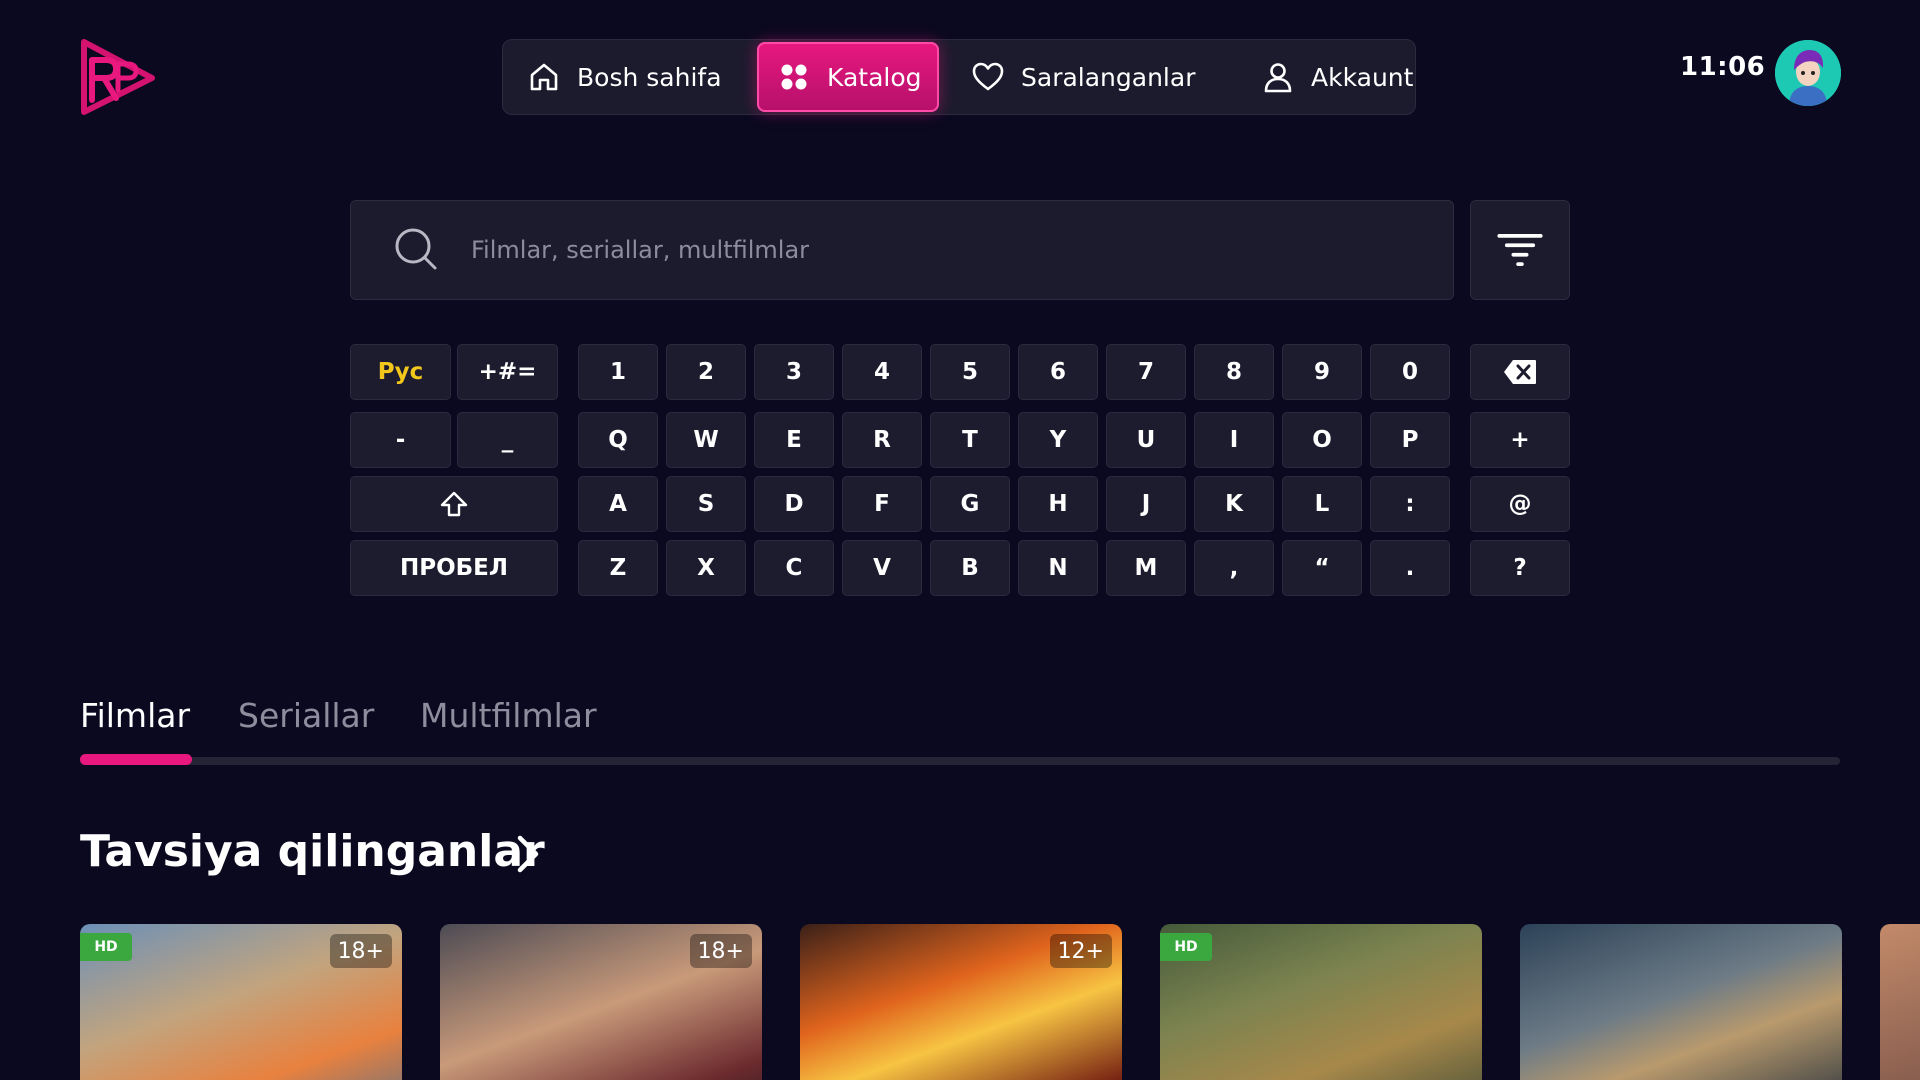 This screenshot has height=1080, width=1920. What do you see at coordinates (1410, 372) in the screenshot?
I see `key-0: 0` at bounding box center [1410, 372].